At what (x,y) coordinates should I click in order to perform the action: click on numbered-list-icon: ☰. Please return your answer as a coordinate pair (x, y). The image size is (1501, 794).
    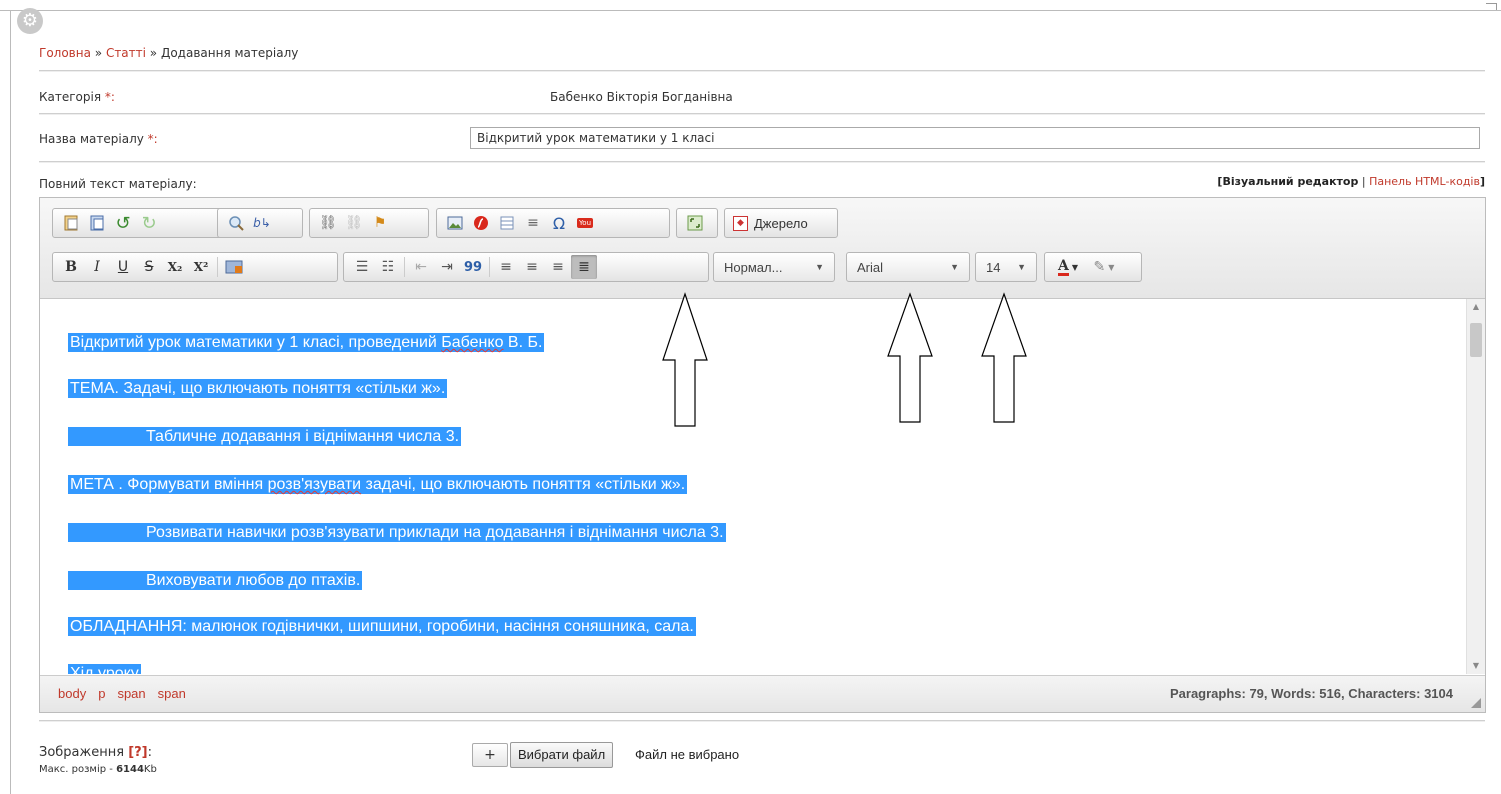
    Looking at the image, I should click on (362, 267).